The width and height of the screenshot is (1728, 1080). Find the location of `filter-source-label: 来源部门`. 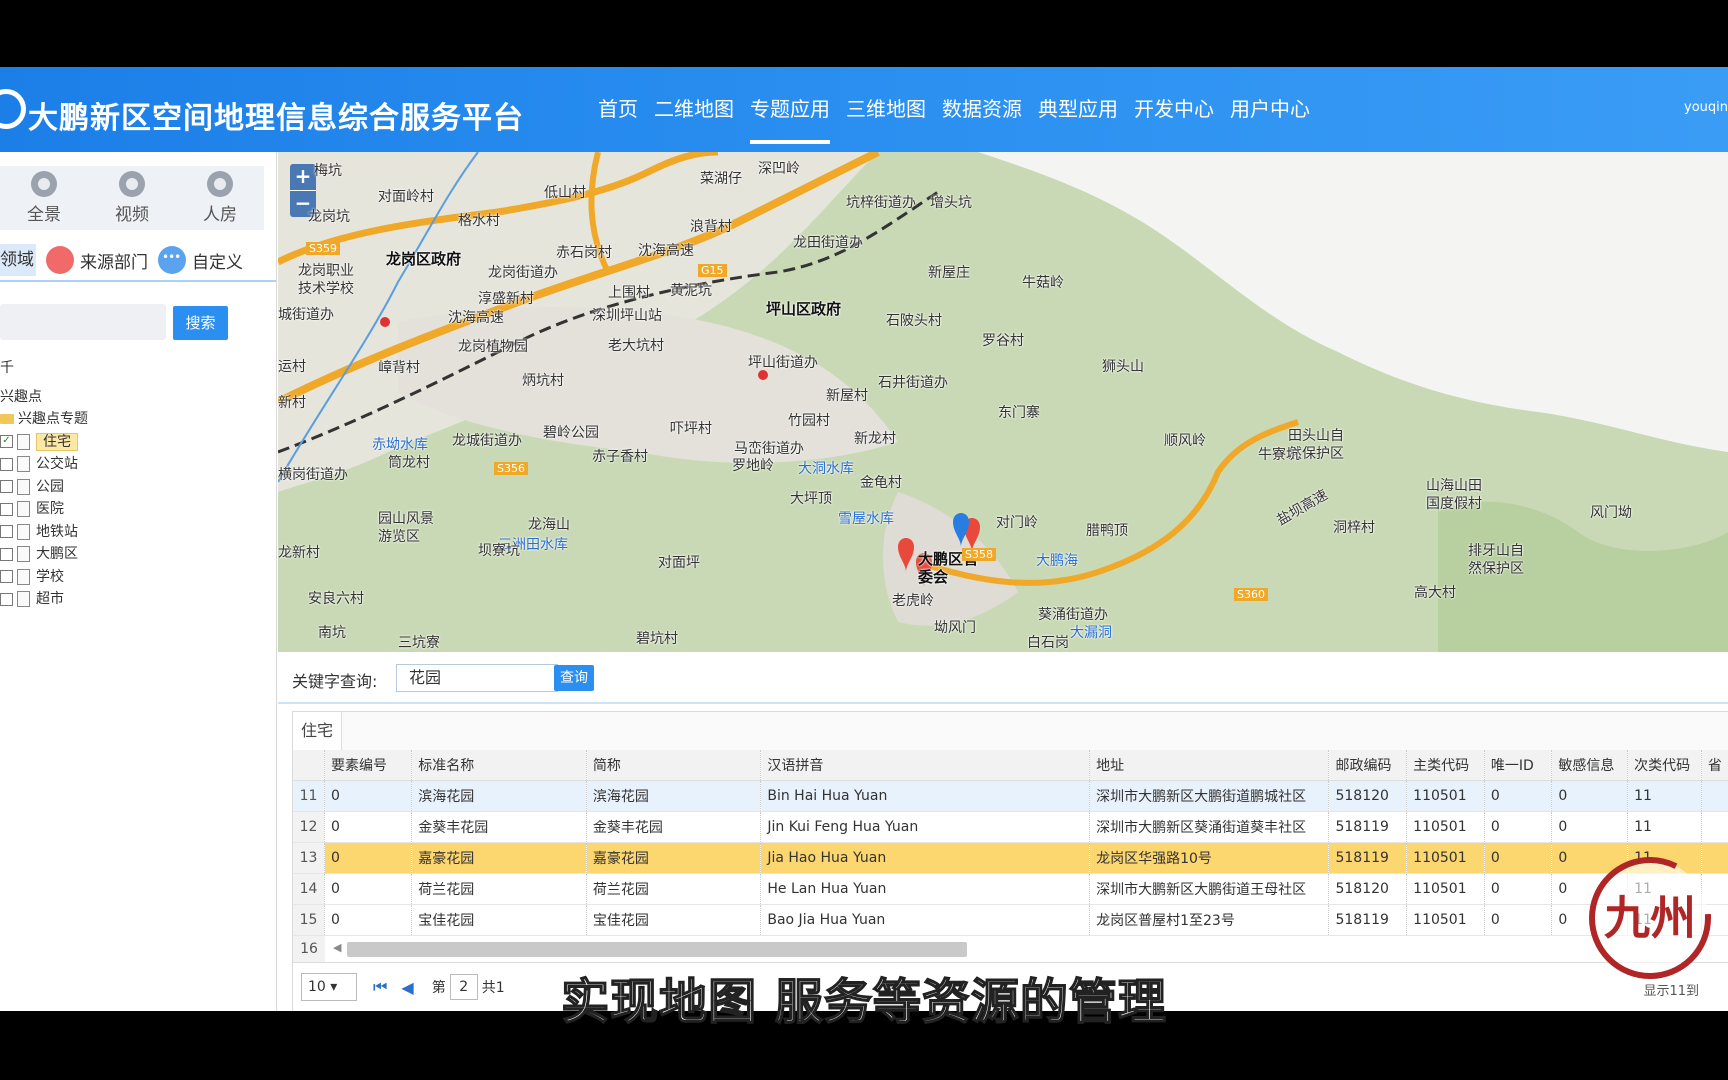

filter-source-label: 来源部门 is located at coordinates (114, 262).